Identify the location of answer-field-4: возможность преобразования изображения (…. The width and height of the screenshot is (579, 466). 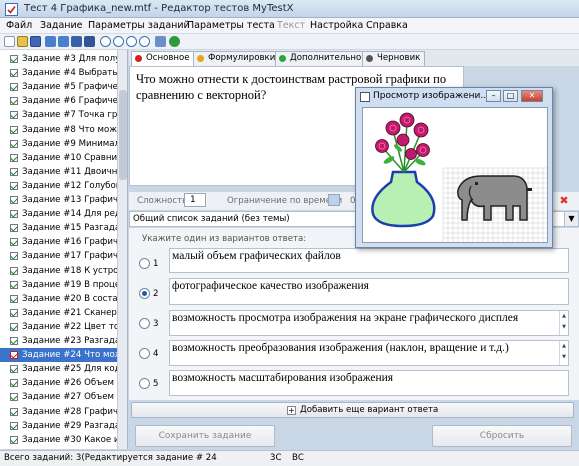
(369, 353).